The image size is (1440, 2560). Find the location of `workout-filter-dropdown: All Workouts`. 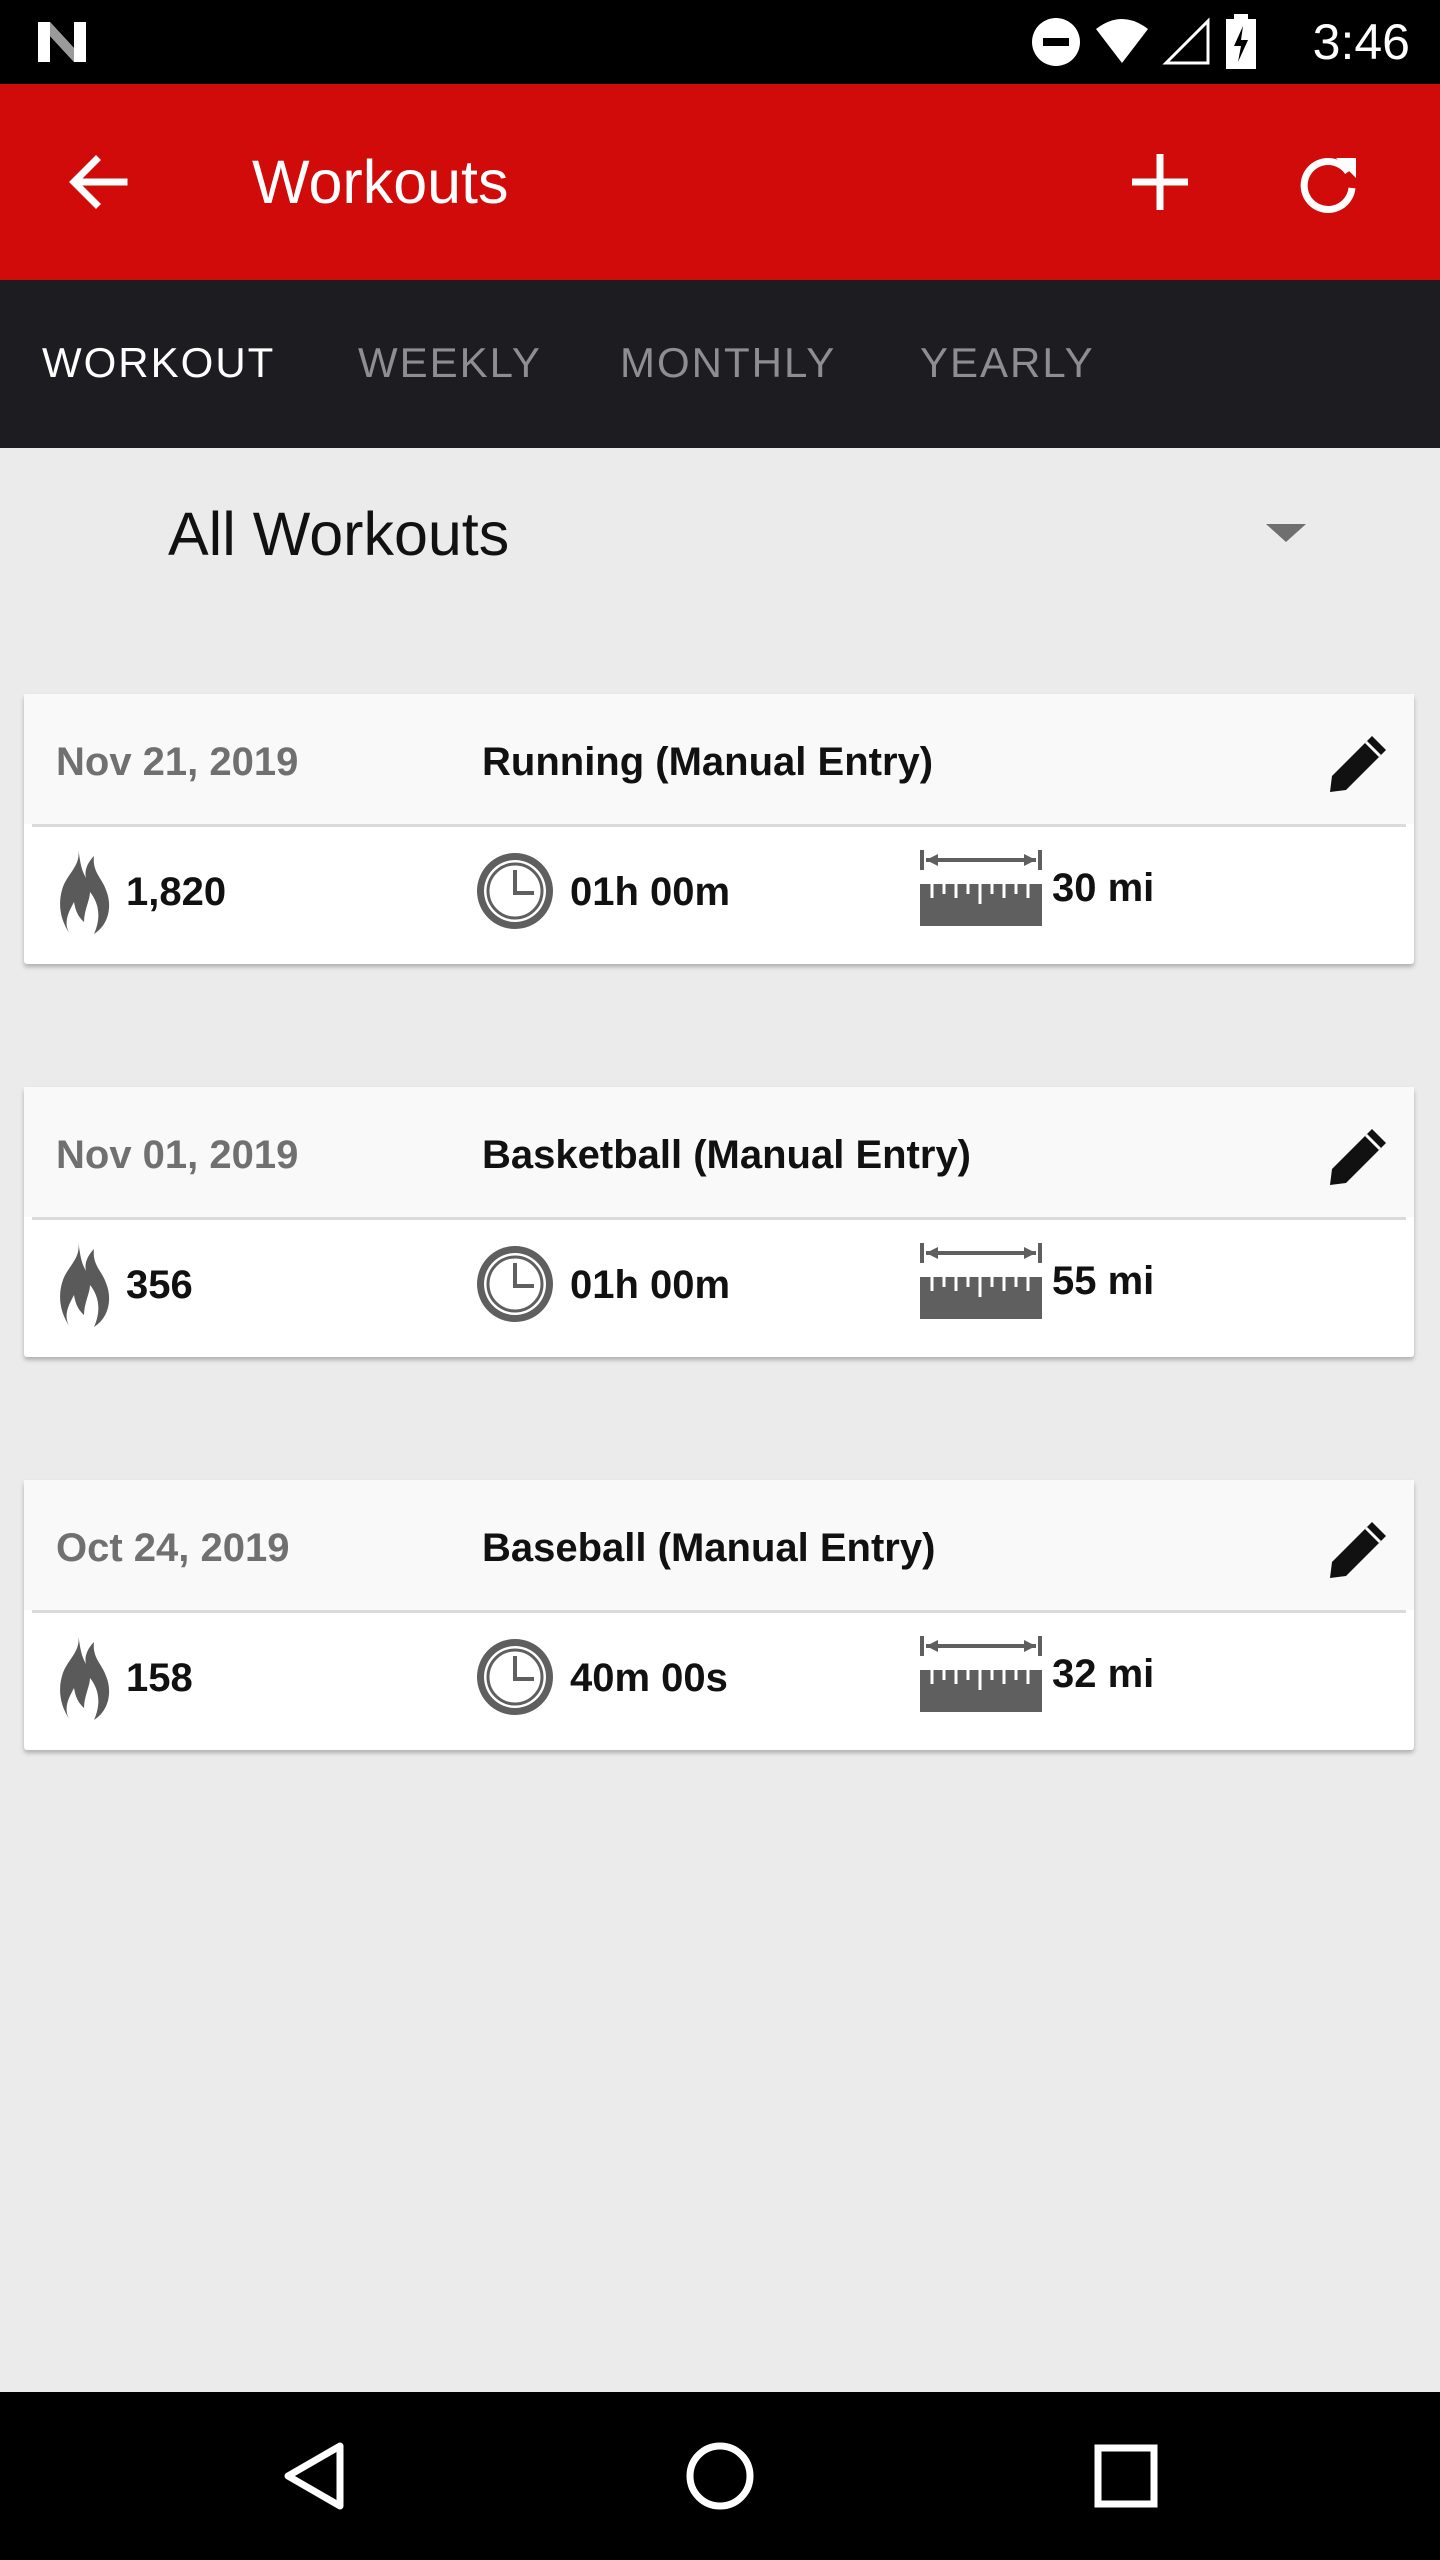

workout-filter-dropdown: All Workouts is located at coordinates (720, 533).